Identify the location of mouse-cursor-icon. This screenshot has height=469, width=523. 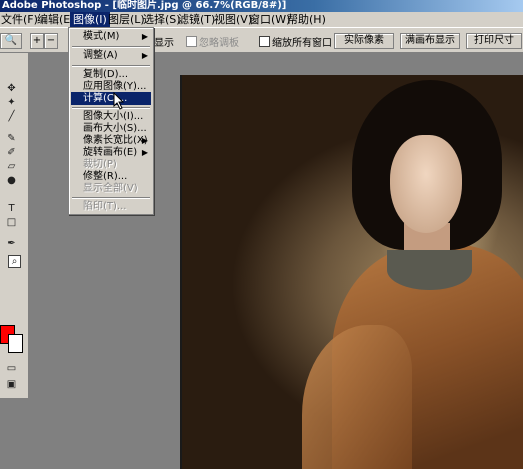
(119, 101).